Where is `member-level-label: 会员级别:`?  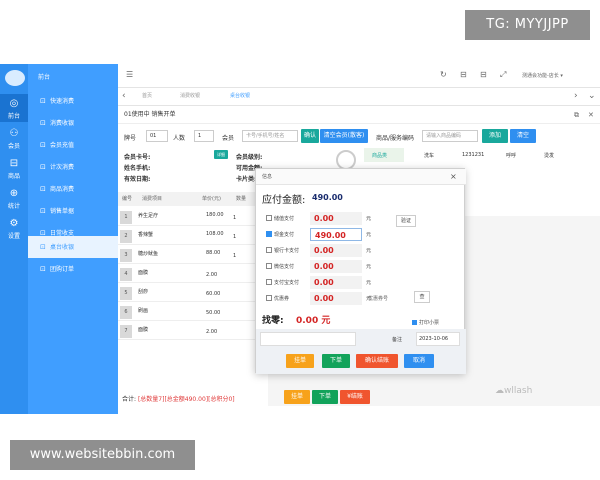 member-level-label: 会员级别: is located at coordinates (249, 157).